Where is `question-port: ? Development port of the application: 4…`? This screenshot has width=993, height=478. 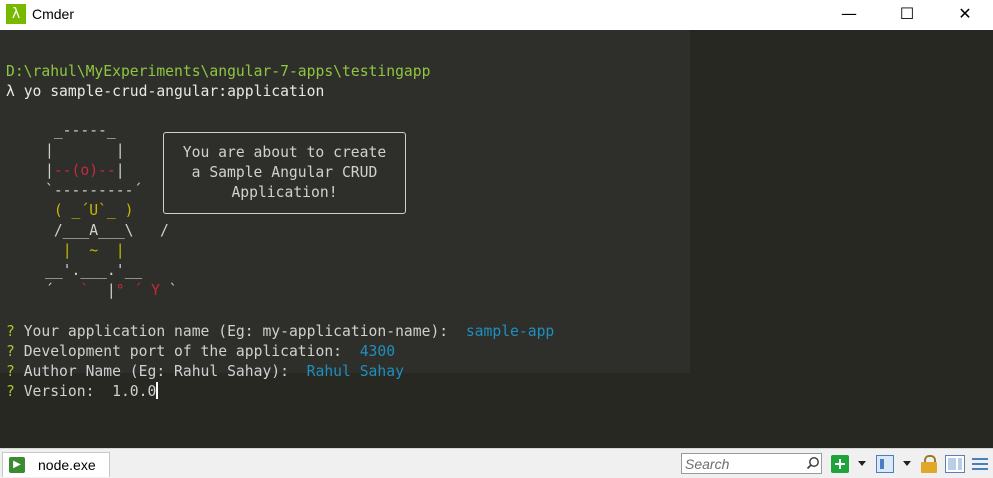 question-port: ? Development port of the application: 4… is located at coordinates (201, 351).